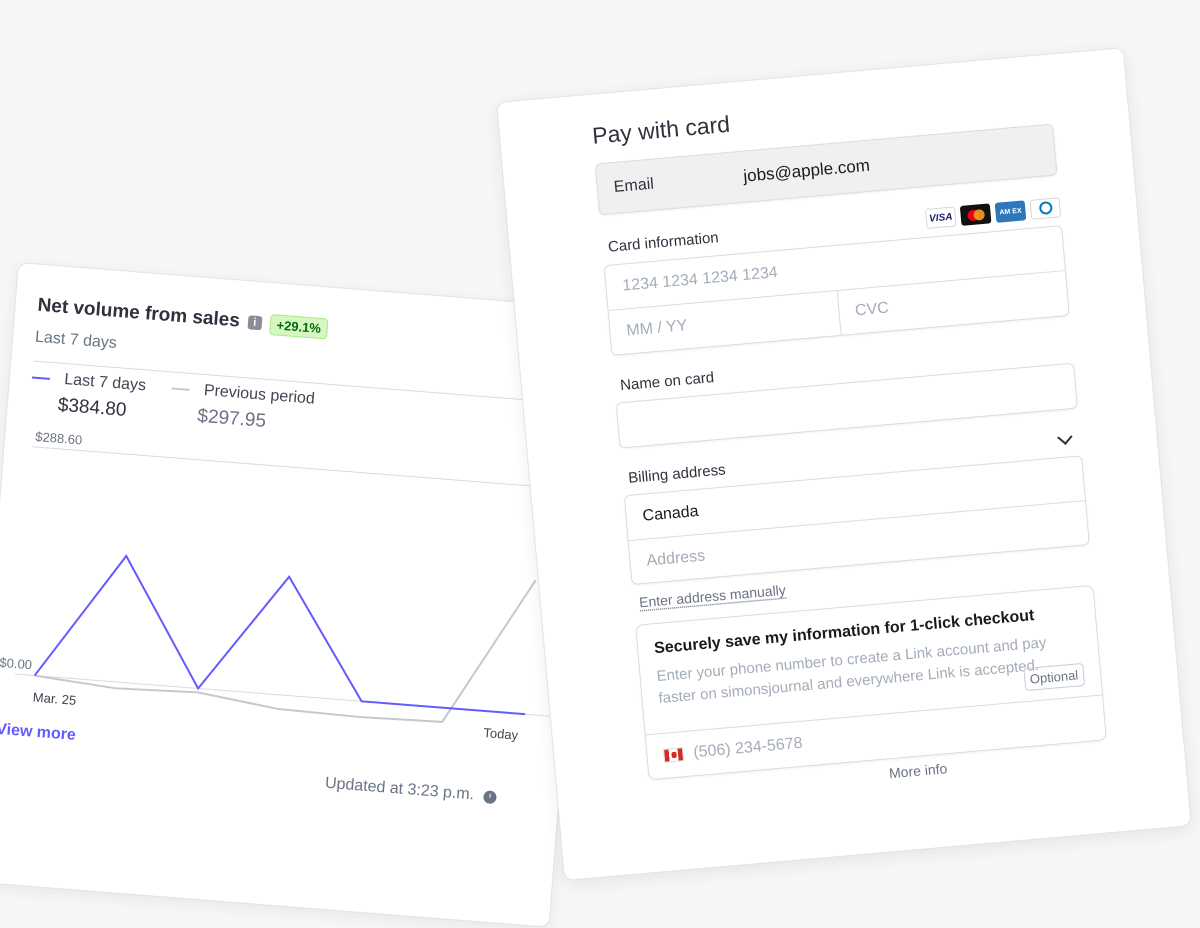 This screenshot has width=1200, height=928. I want to click on chevron-down-icon, so click(1065, 437).